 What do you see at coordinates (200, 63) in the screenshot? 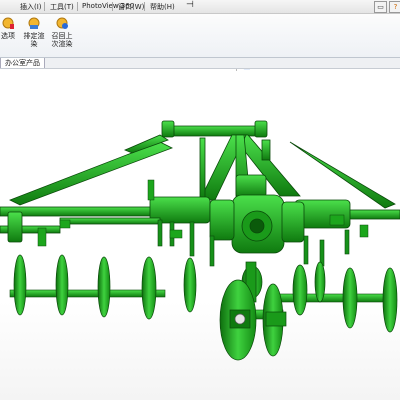
I see `command-tab-strip: 办公室产品` at bounding box center [200, 63].